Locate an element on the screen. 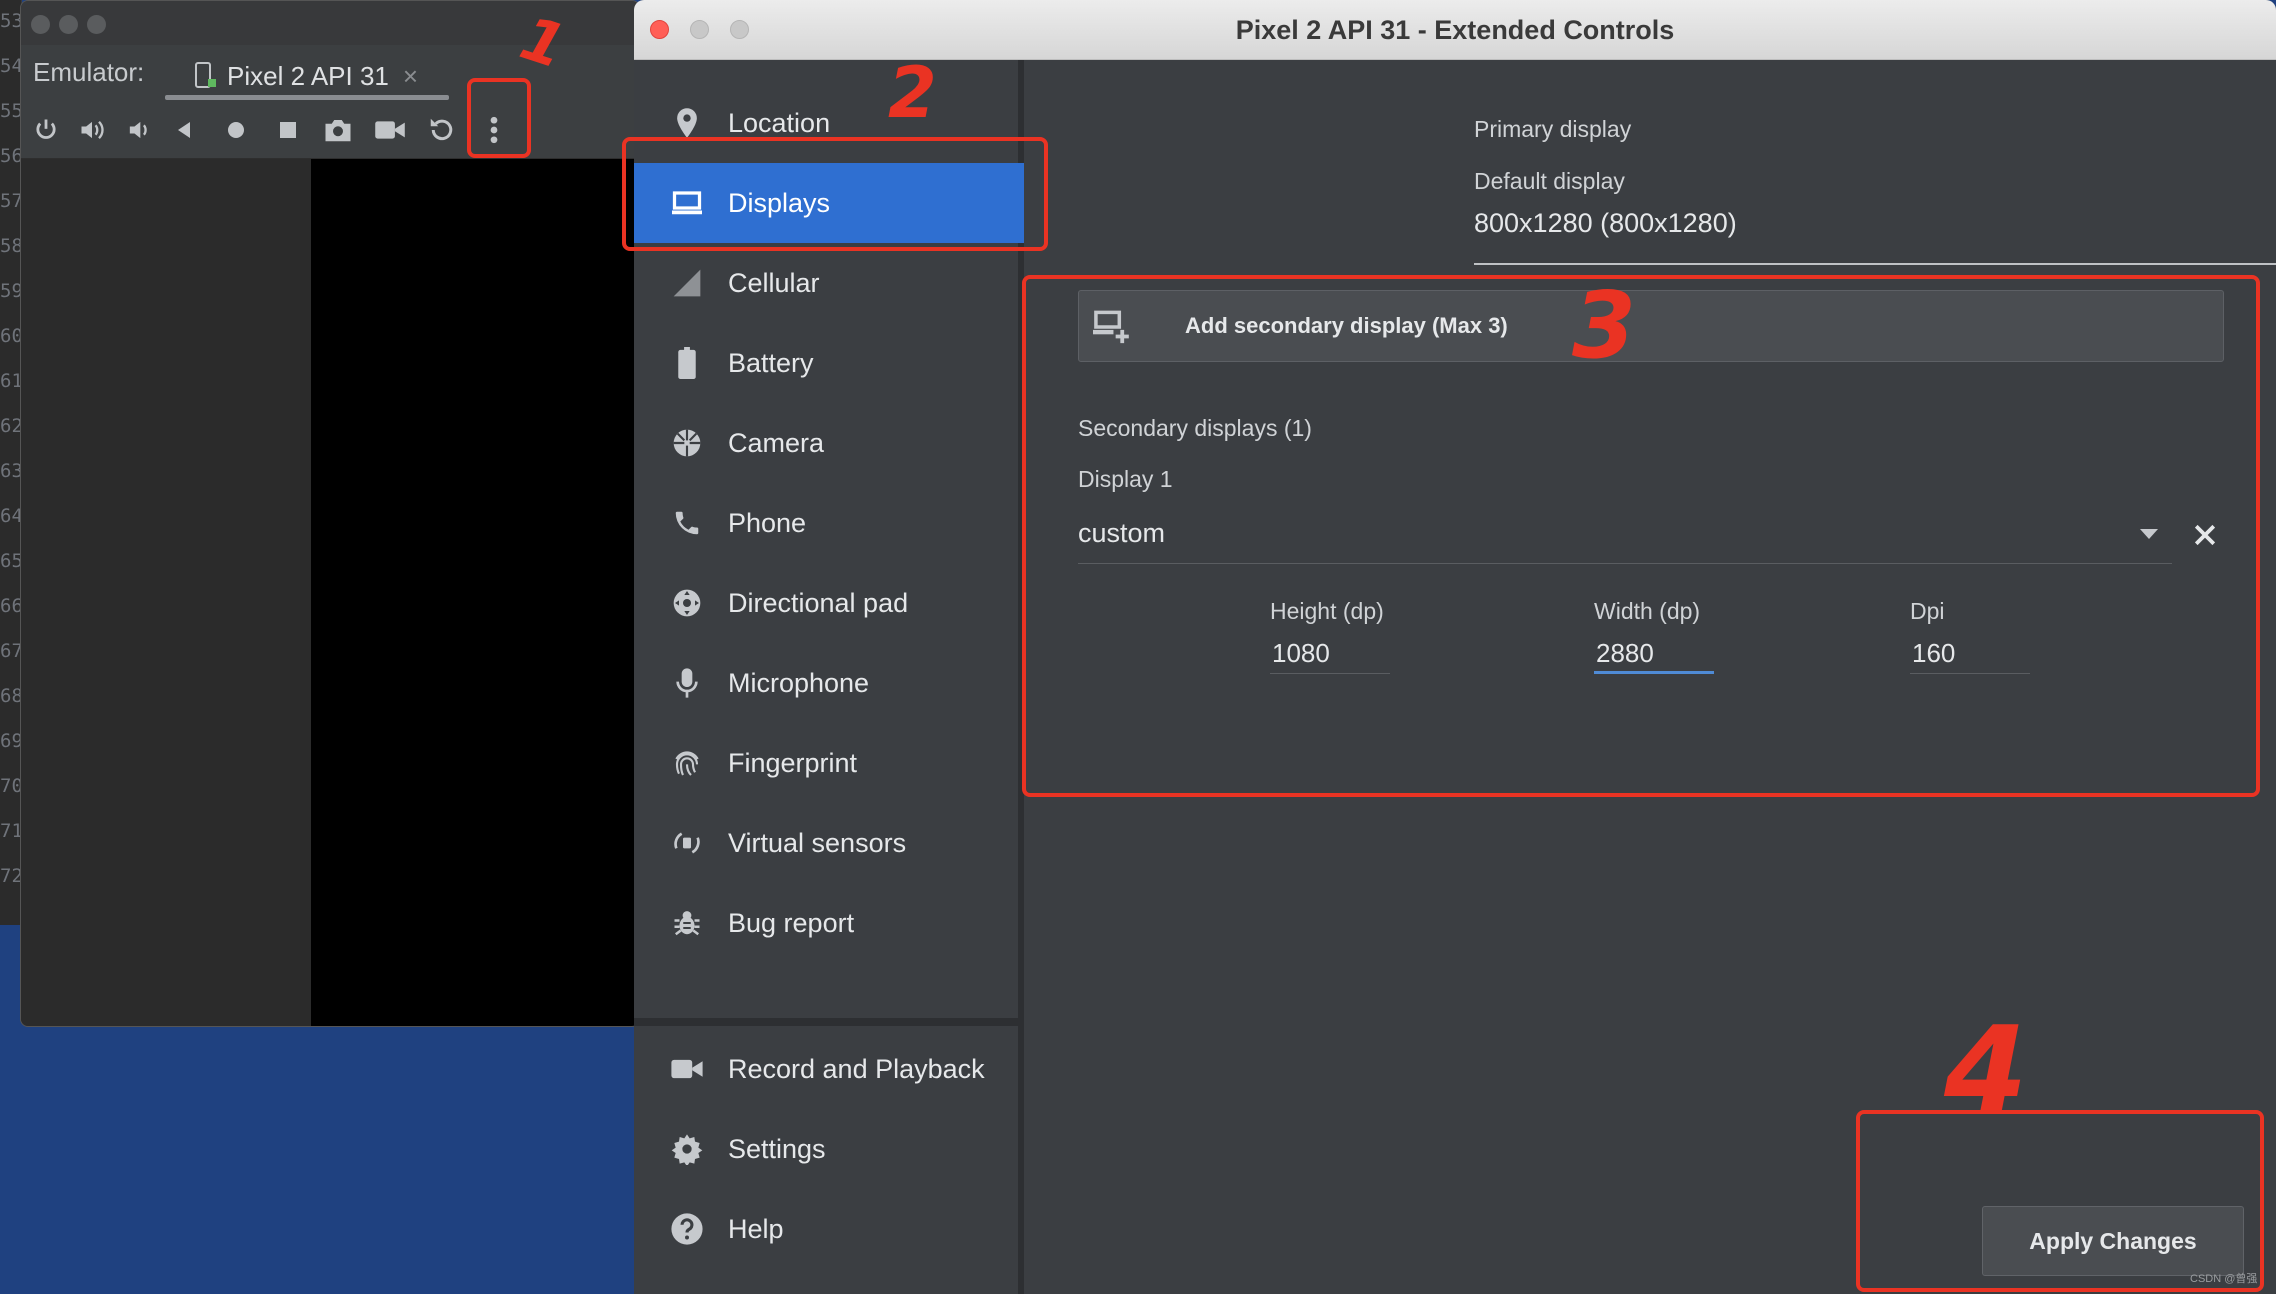 The width and height of the screenshot is (2276, 1294). zoom-dot-icon is located at coordinates (96, 24).